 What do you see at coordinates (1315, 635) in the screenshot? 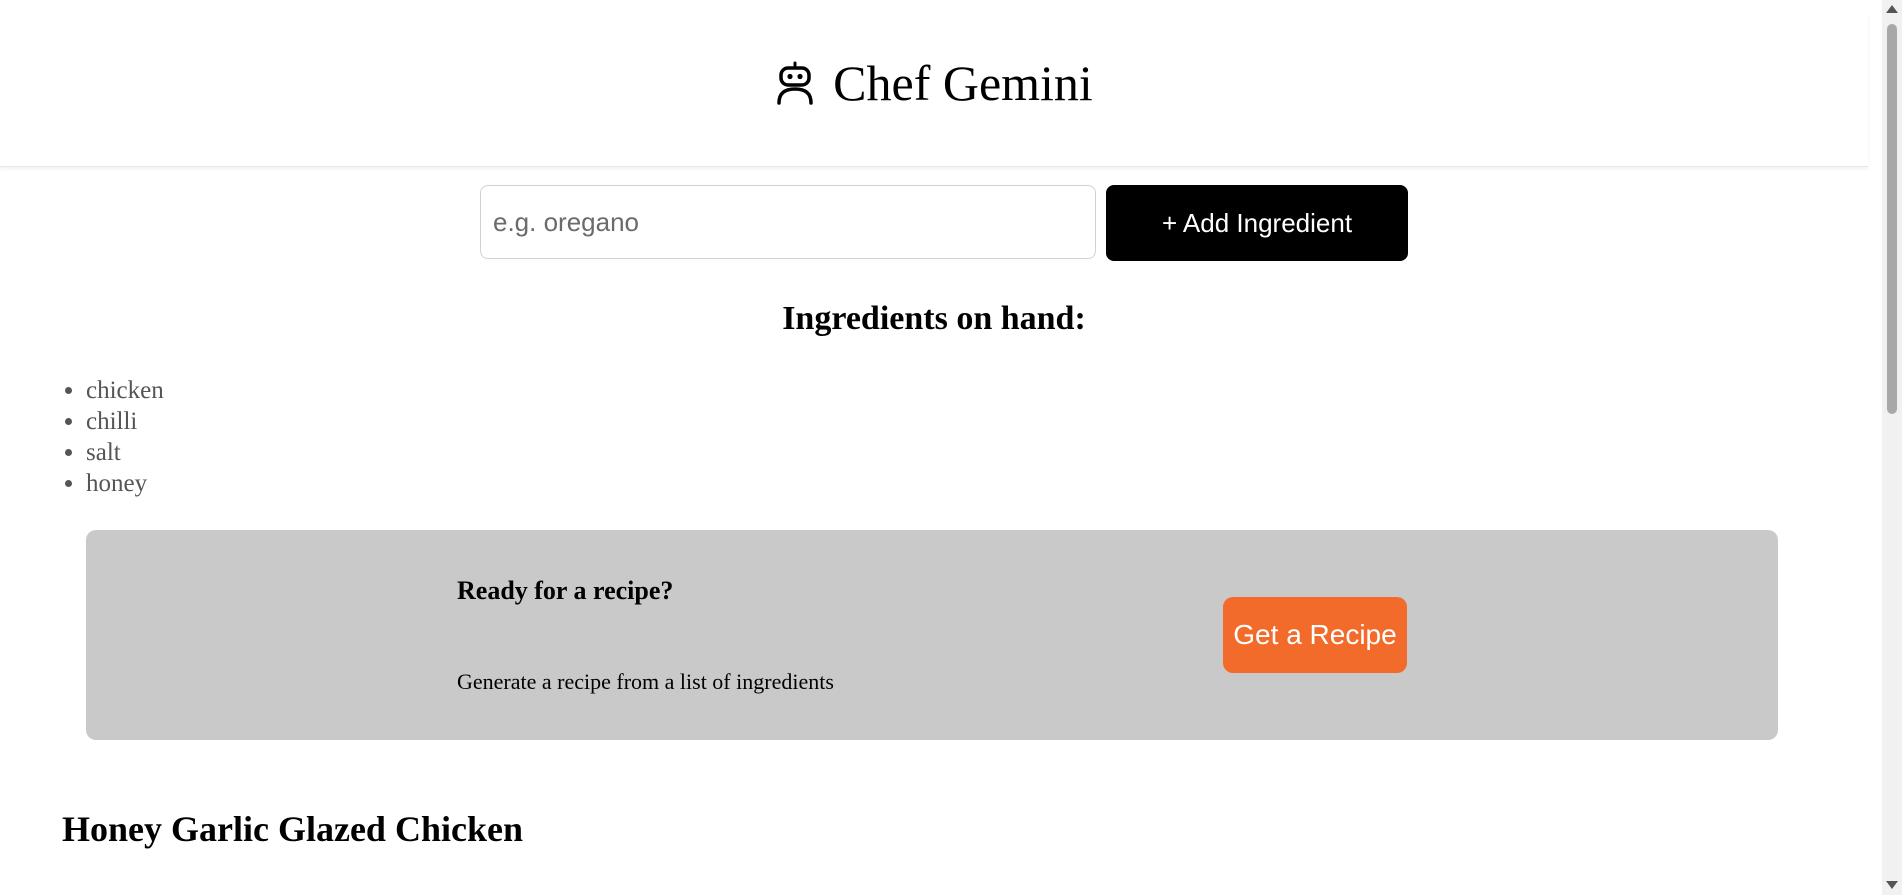
I see `get-recipe-button: Get a Recipe` at bounding box center [1315, 635].